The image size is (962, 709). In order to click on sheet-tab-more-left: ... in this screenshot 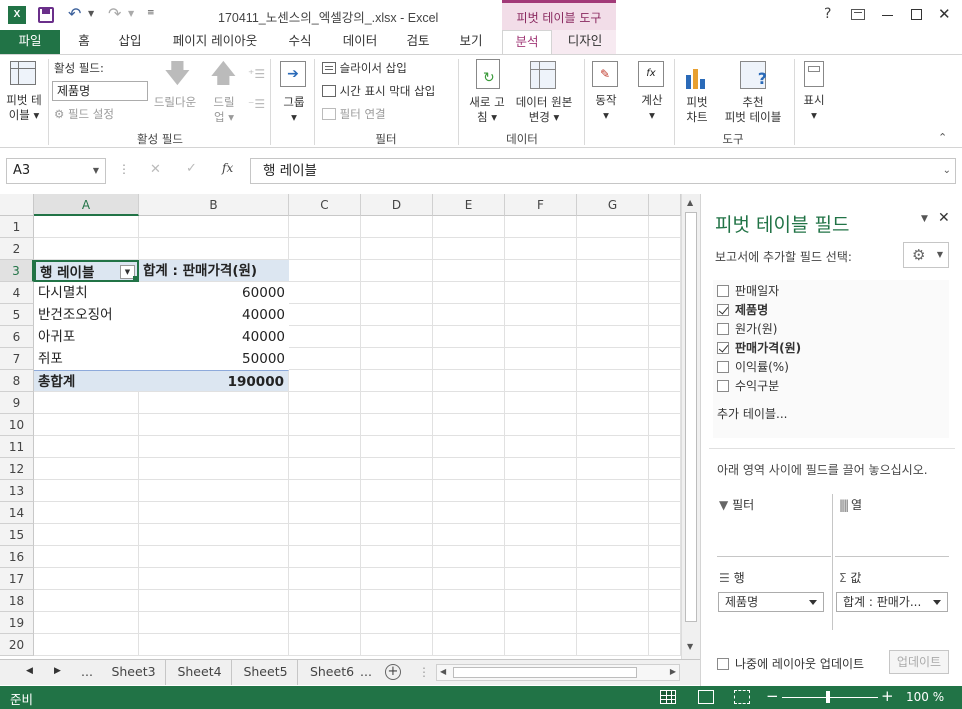, I will do `click(87, 672)`.